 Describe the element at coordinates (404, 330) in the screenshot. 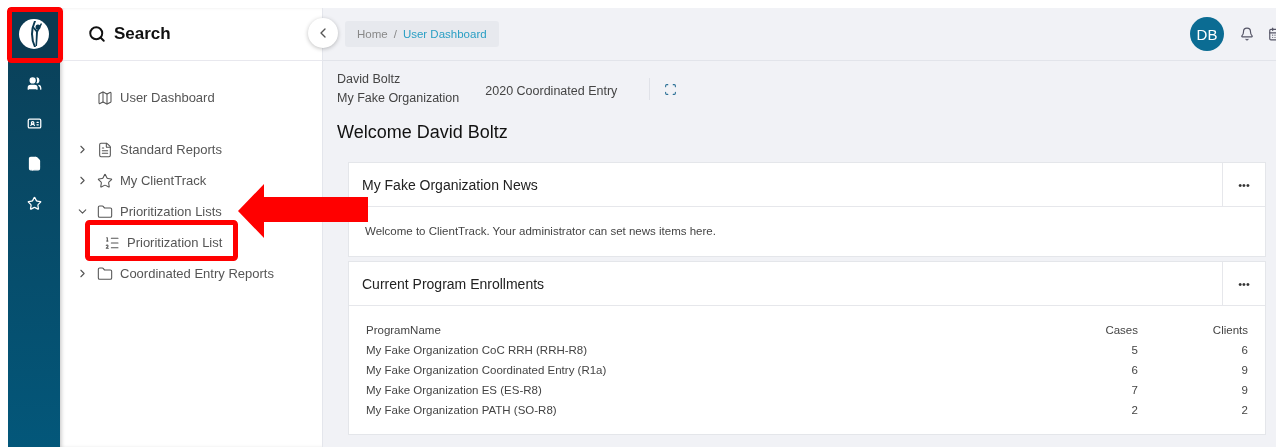

I see `column-header: ProgramName` at that location.